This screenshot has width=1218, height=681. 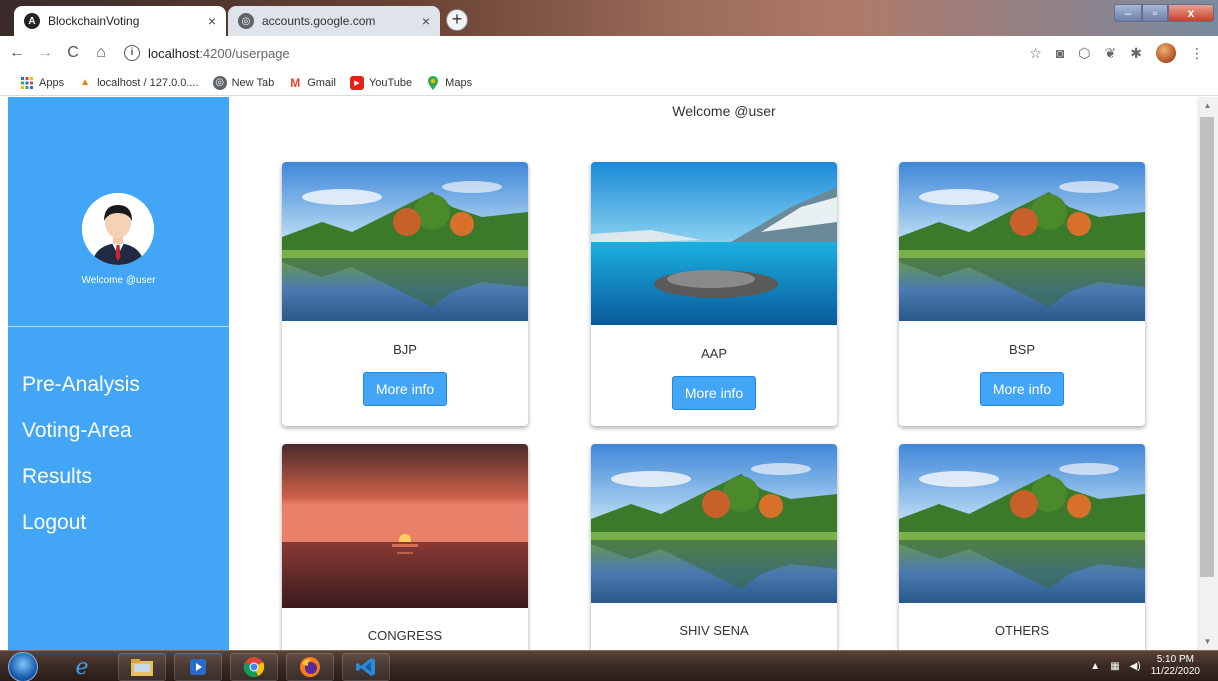 What do you see at coordinates (73, 53) in the screenshot?
I see `reload-icon: C` at bounding box center [73, 53].